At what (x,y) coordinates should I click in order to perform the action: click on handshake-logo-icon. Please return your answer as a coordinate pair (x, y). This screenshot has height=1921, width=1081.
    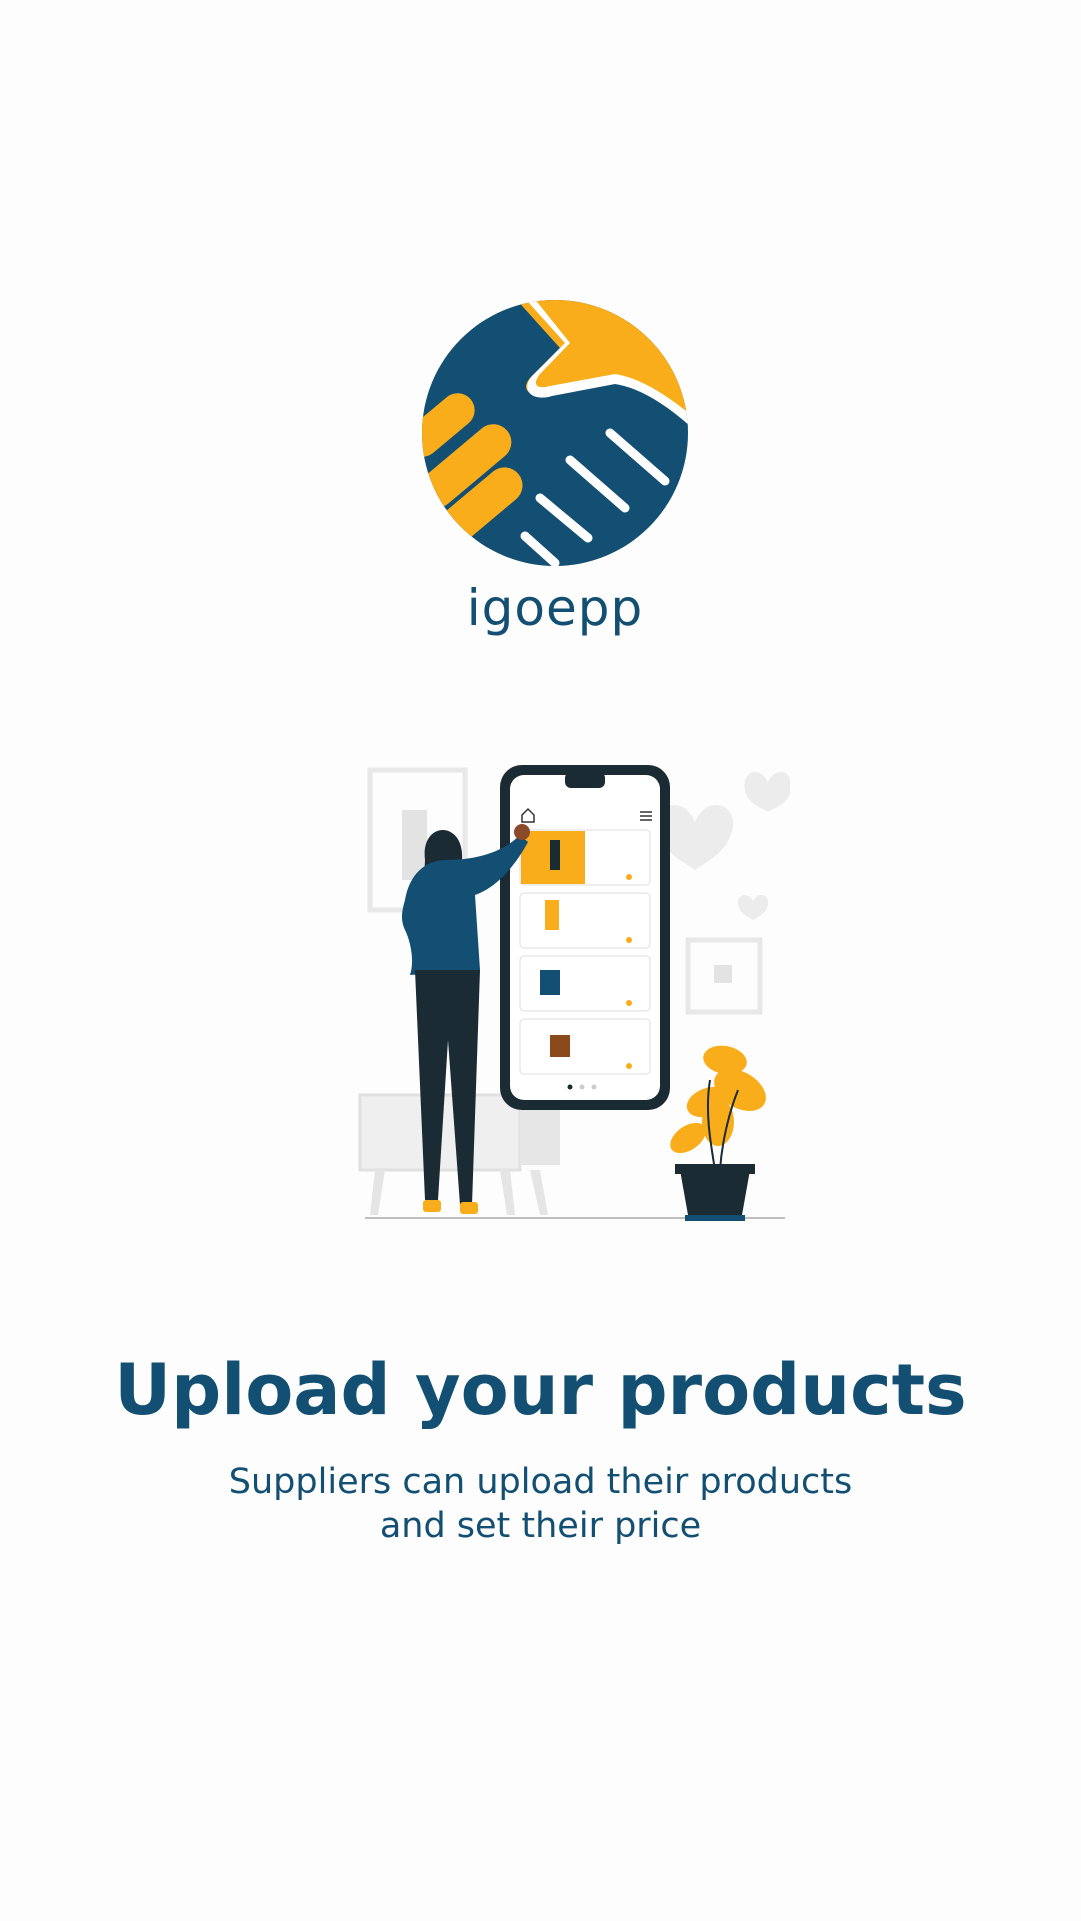
    Looking at the image, I should click on (555, 433).